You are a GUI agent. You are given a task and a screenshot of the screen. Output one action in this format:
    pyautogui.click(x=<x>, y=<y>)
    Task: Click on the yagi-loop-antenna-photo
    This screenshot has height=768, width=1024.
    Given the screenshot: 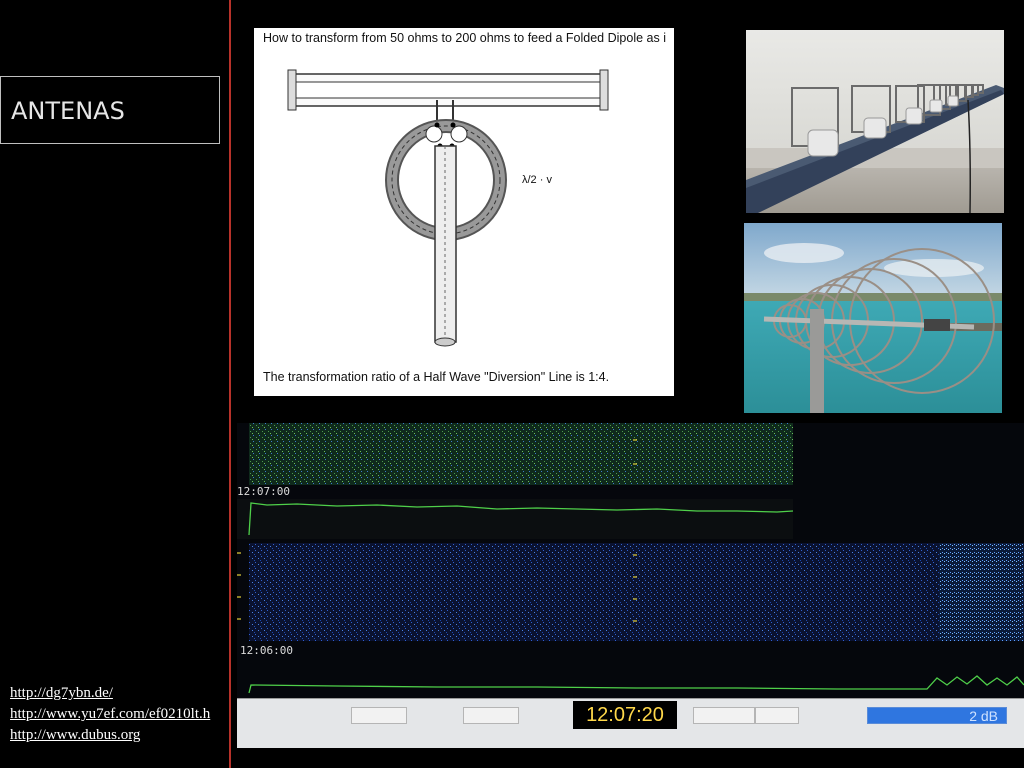 What is the action you would take?
    pyautogui.click(x=875, y=121)
    